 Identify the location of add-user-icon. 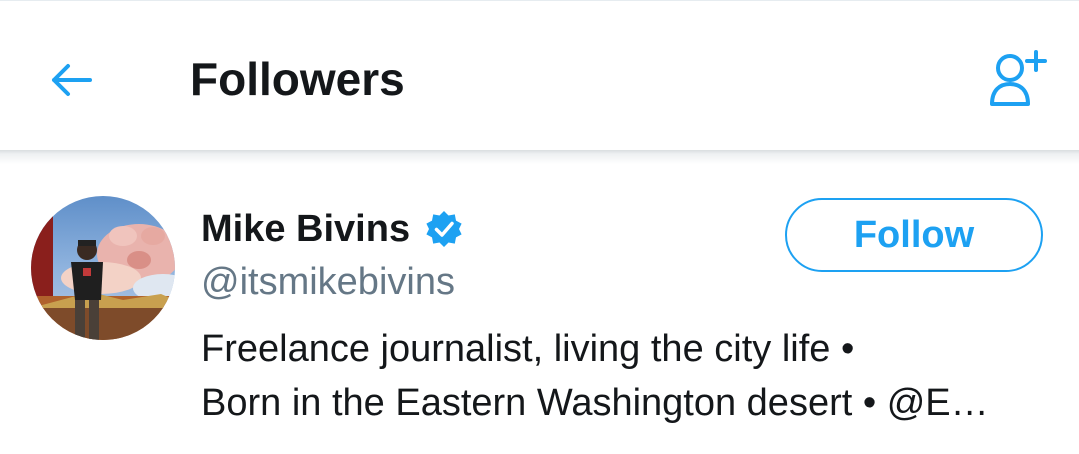
(1018, 78).